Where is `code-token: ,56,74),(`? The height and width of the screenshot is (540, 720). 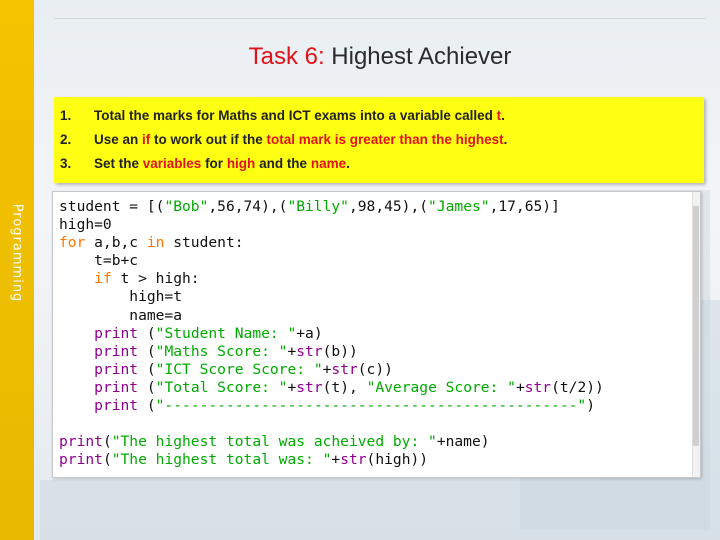
code-token: ,56,74),( is located at coordinates (248, 206).